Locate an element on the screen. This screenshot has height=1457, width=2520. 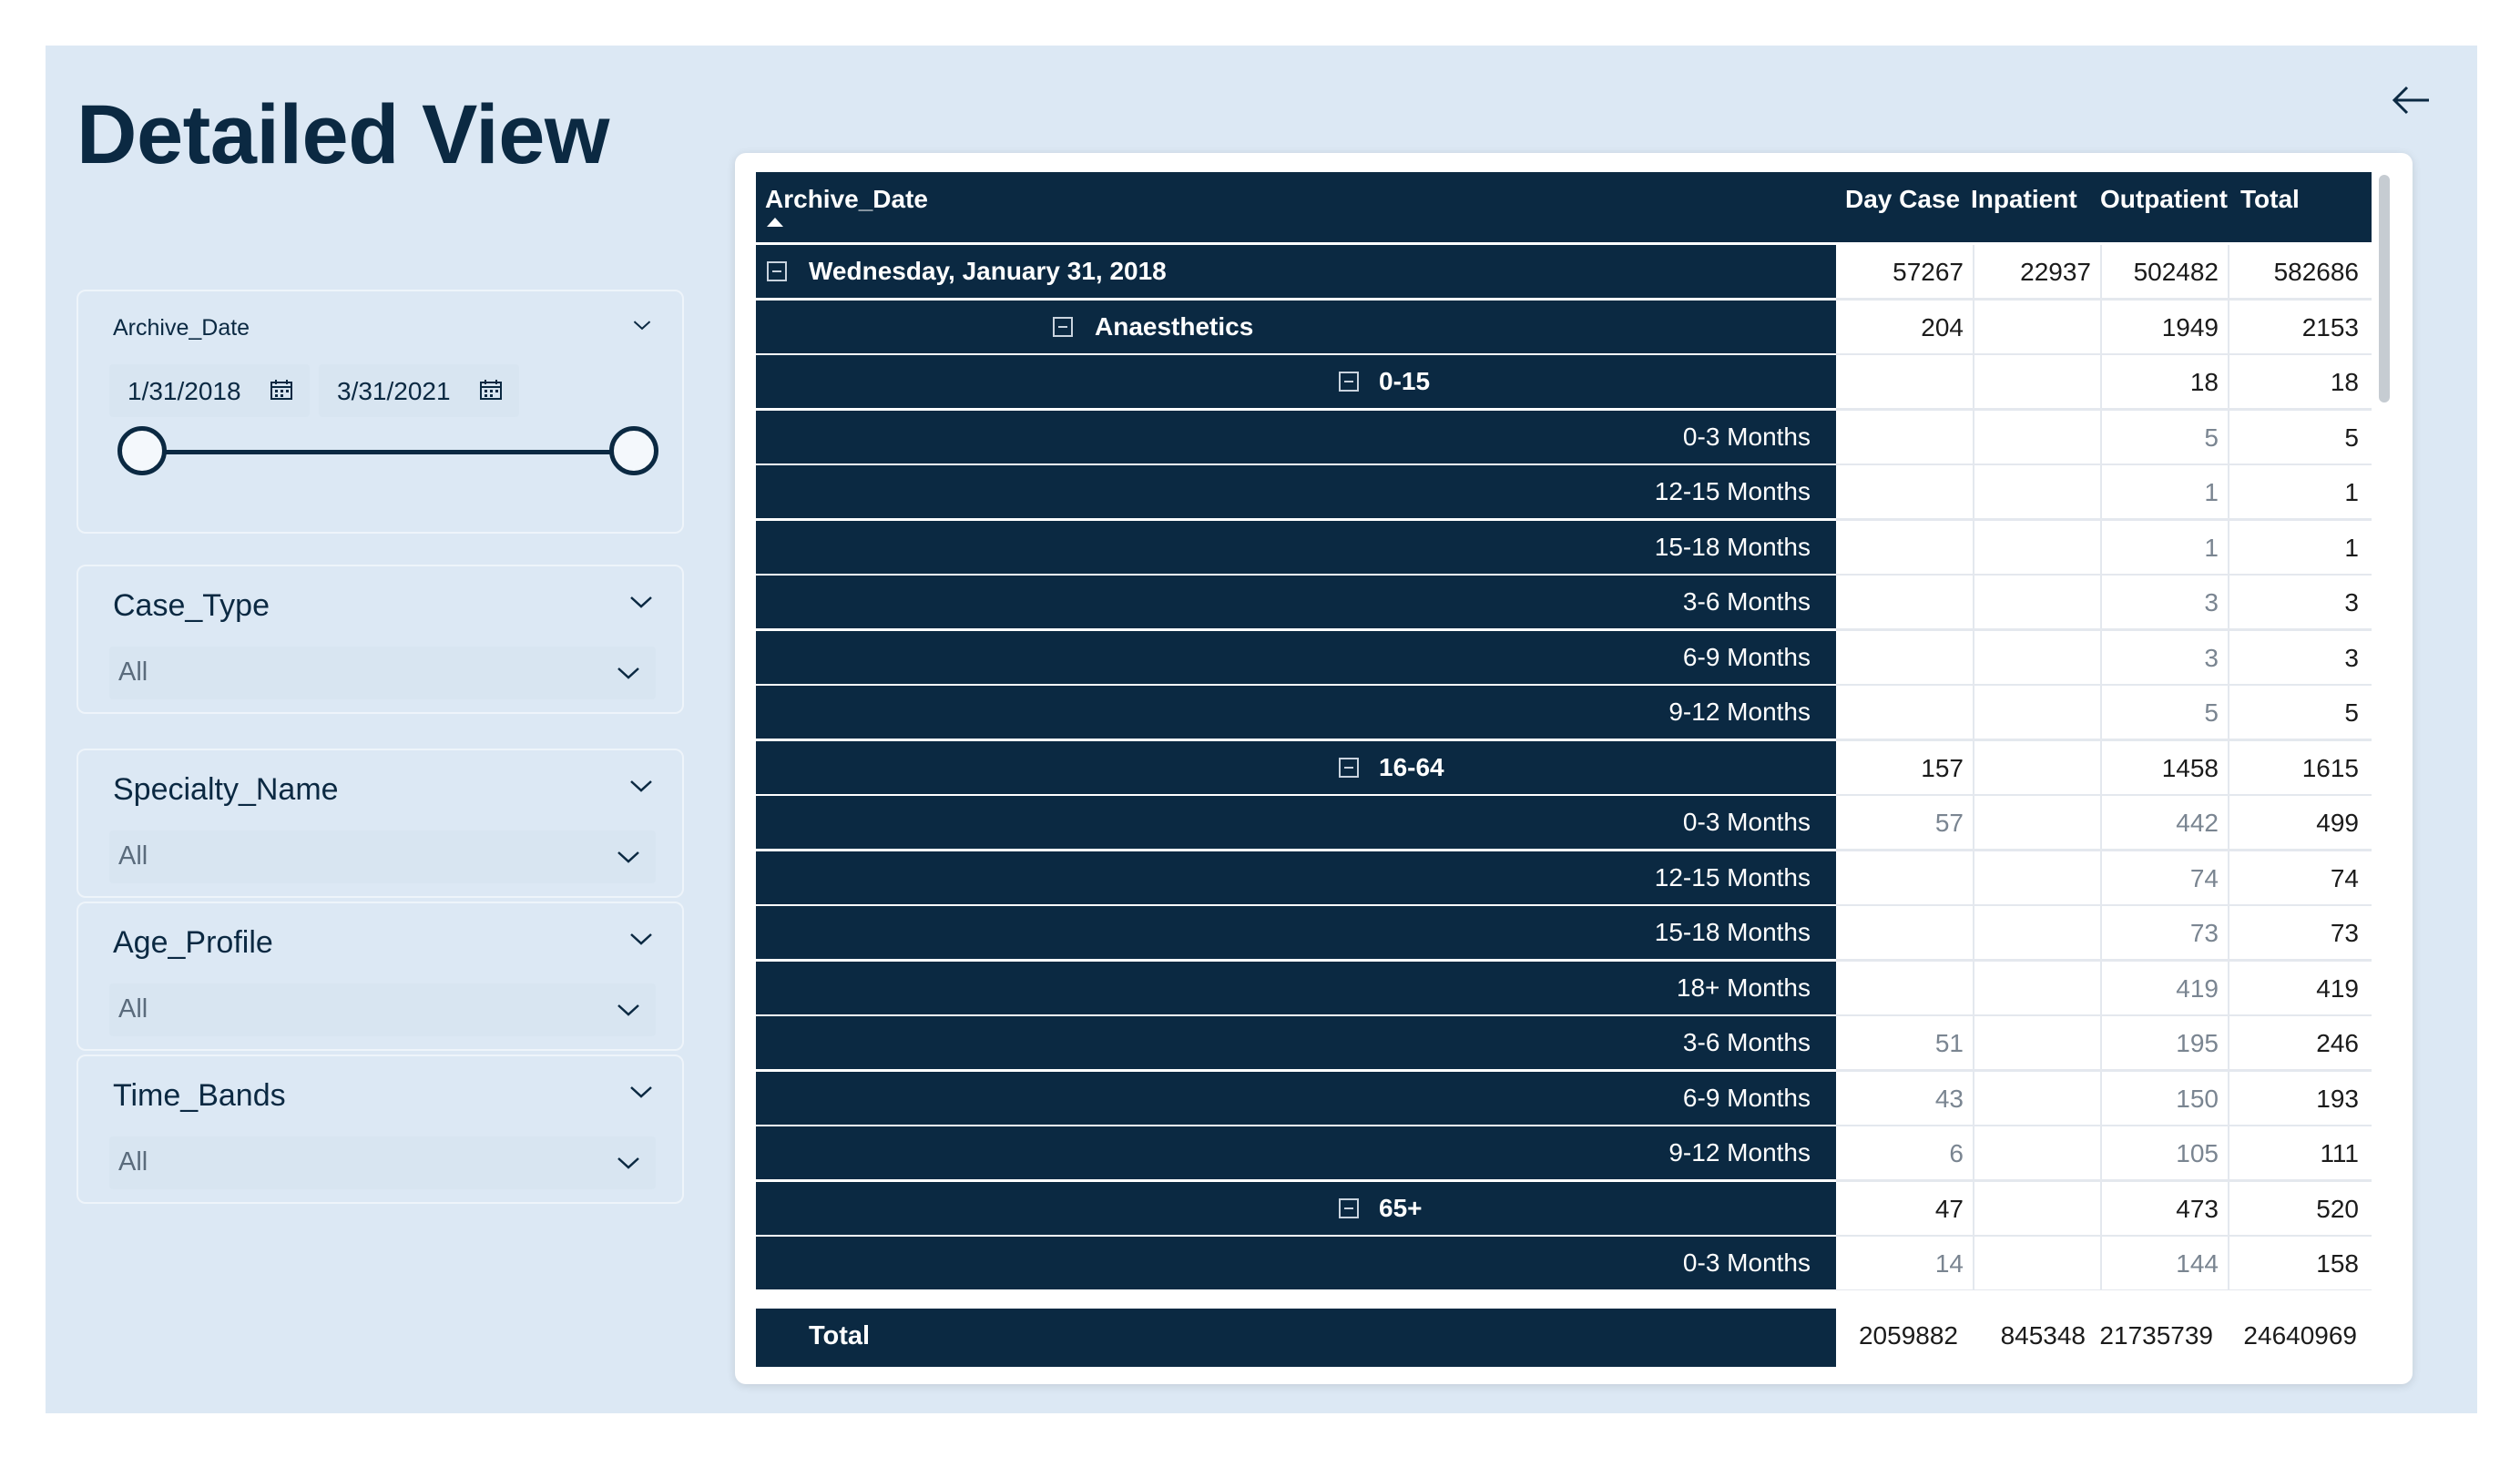
table-row: 15-18 Months 1 1 is located at coordinates (1564, 548).